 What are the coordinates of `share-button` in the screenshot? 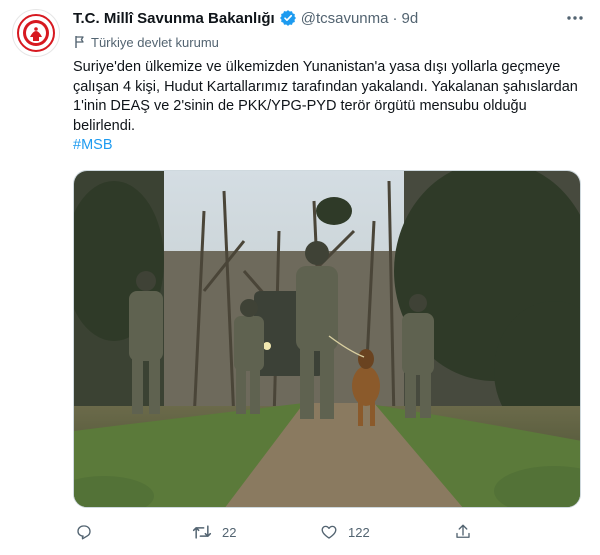 It's located at (468, 532).